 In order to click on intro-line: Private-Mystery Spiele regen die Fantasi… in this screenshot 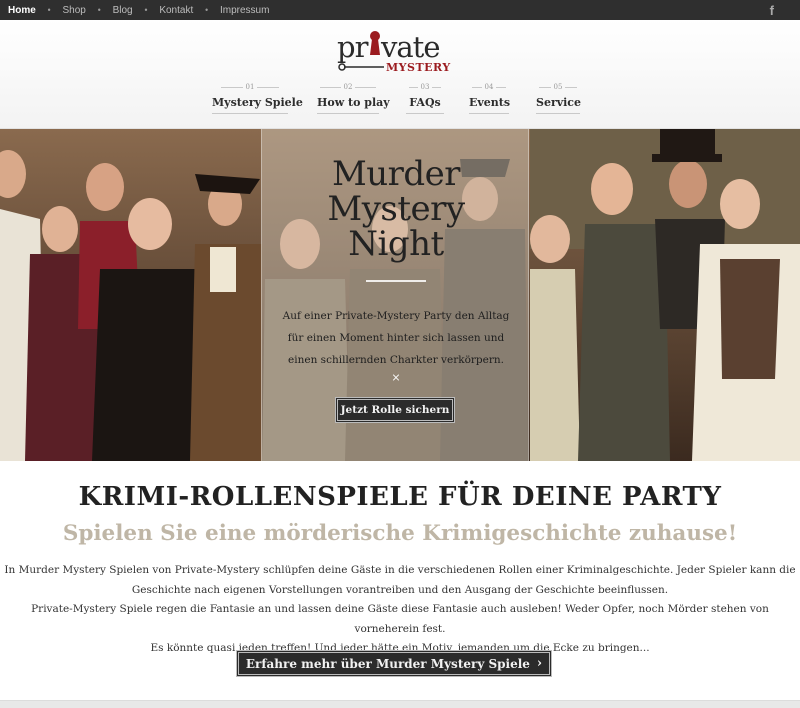, I will do `click(400, 619)`.